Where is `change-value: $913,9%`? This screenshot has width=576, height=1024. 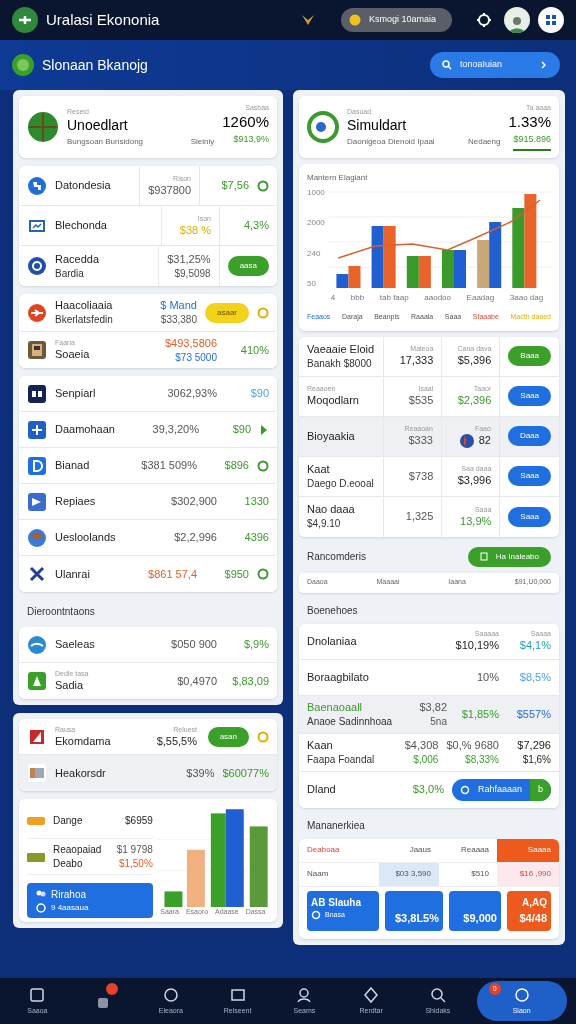 change-value: $913,9% is located at coordinates (251, 140).